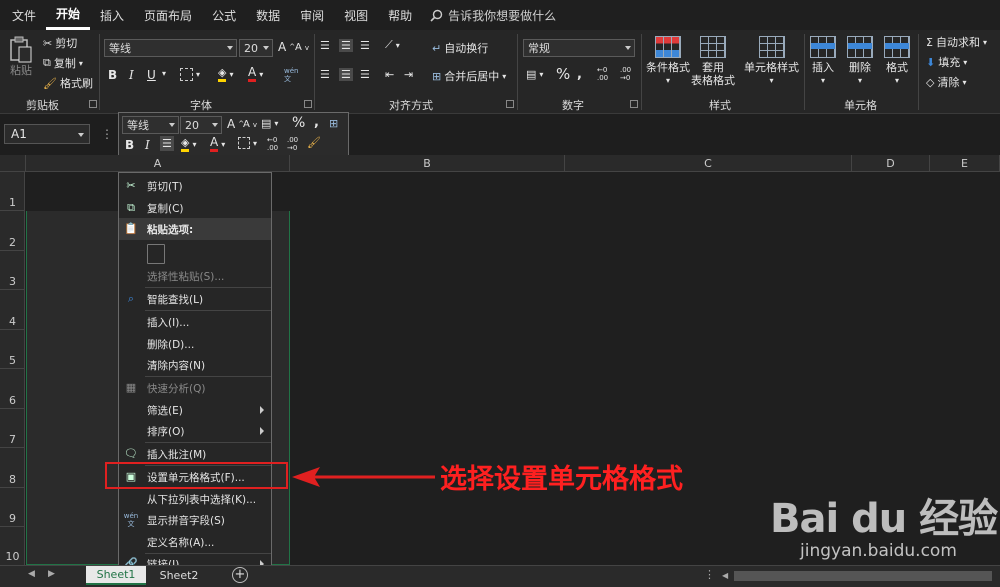 This screenshot has width=1000, height=587. Describe the element at coordinates (625, 74) in the screenshot. I see `decrease-decimal-icon: .00 →0` at that location.